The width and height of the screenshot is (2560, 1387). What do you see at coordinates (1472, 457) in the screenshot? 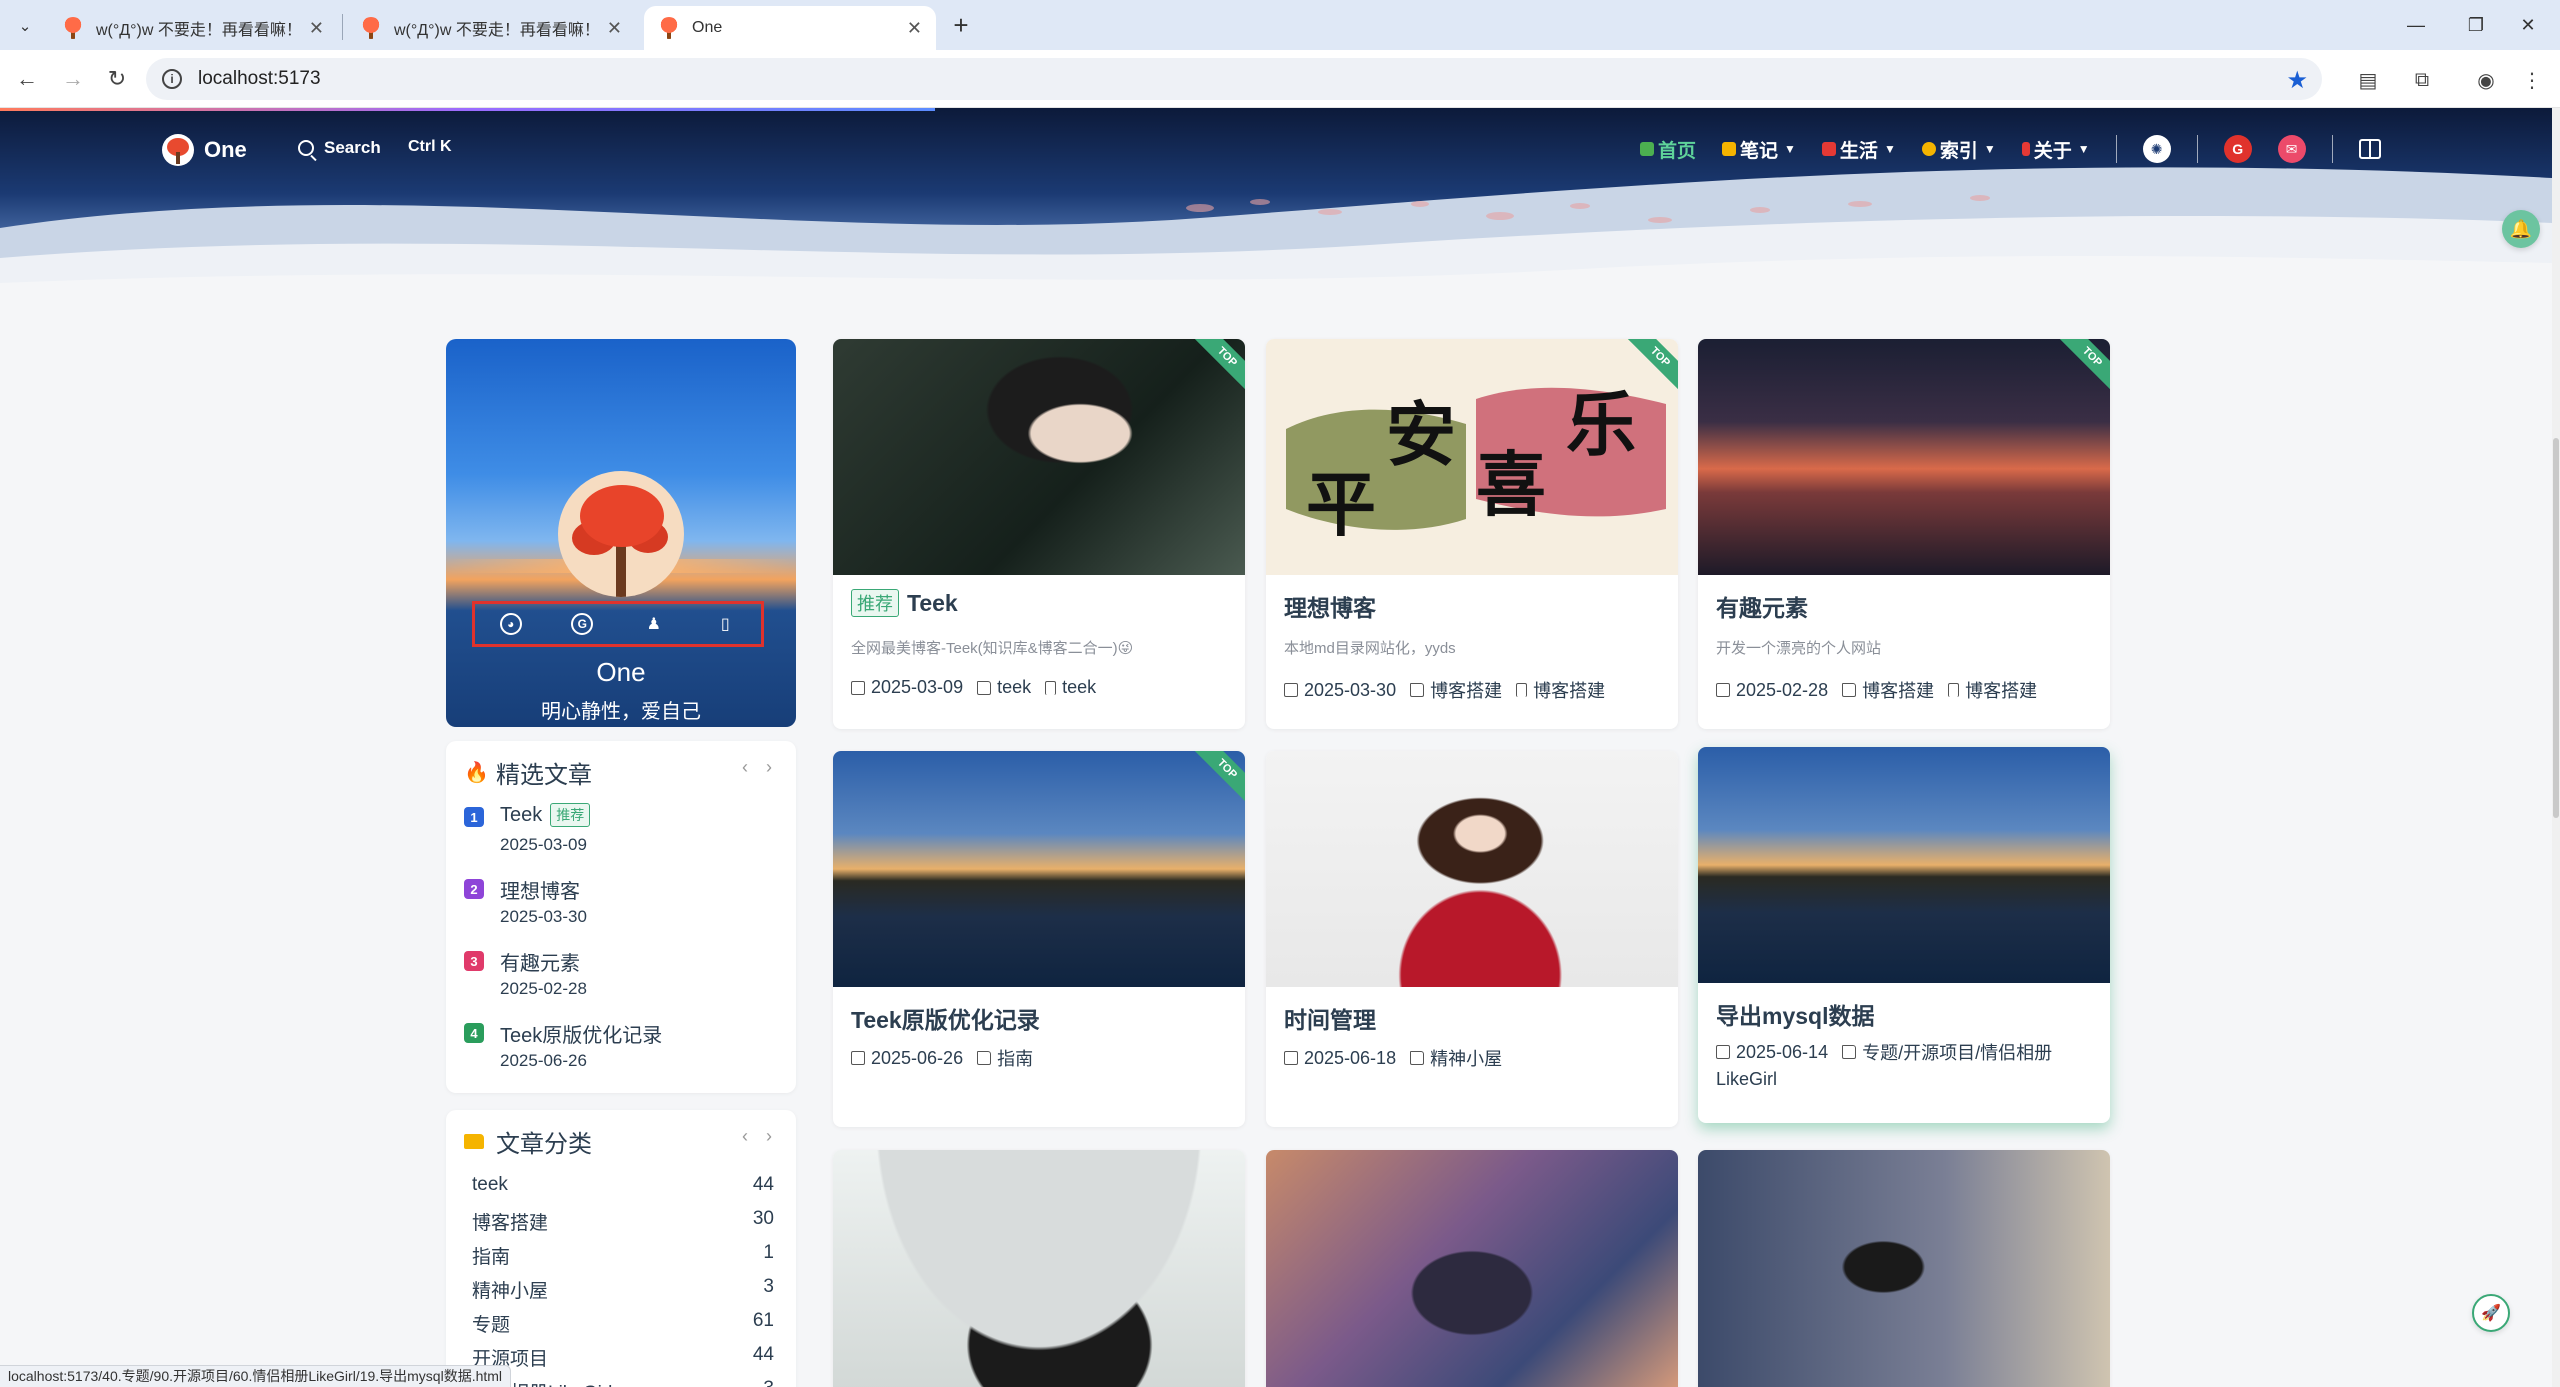
I see `post-cover-image: 平 安 喜 乐 TOP` at bounding box center [1472, 457].